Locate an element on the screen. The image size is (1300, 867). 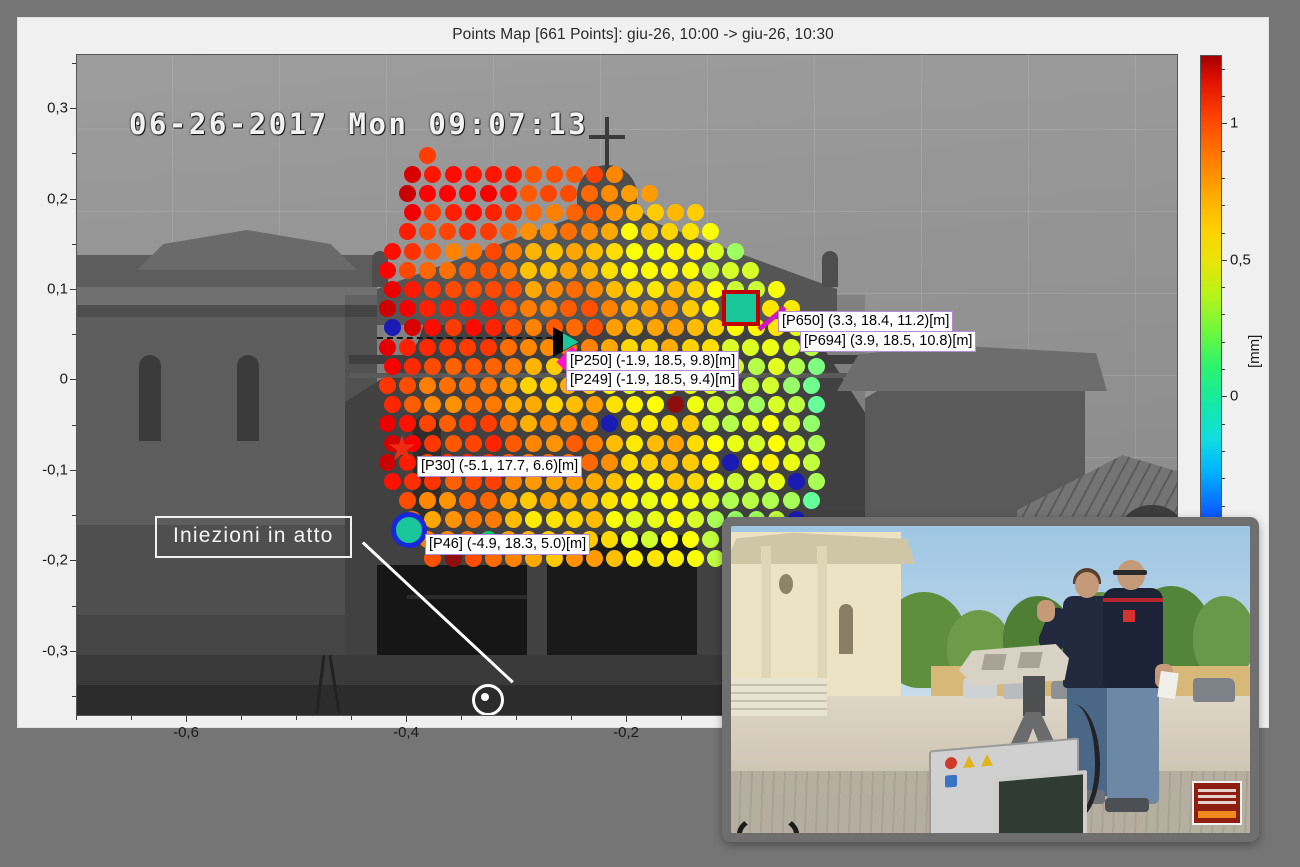
data-label-p650: [P650] (3.3, 18.4, 11.2)[m] is located at coordinates (866, 322).